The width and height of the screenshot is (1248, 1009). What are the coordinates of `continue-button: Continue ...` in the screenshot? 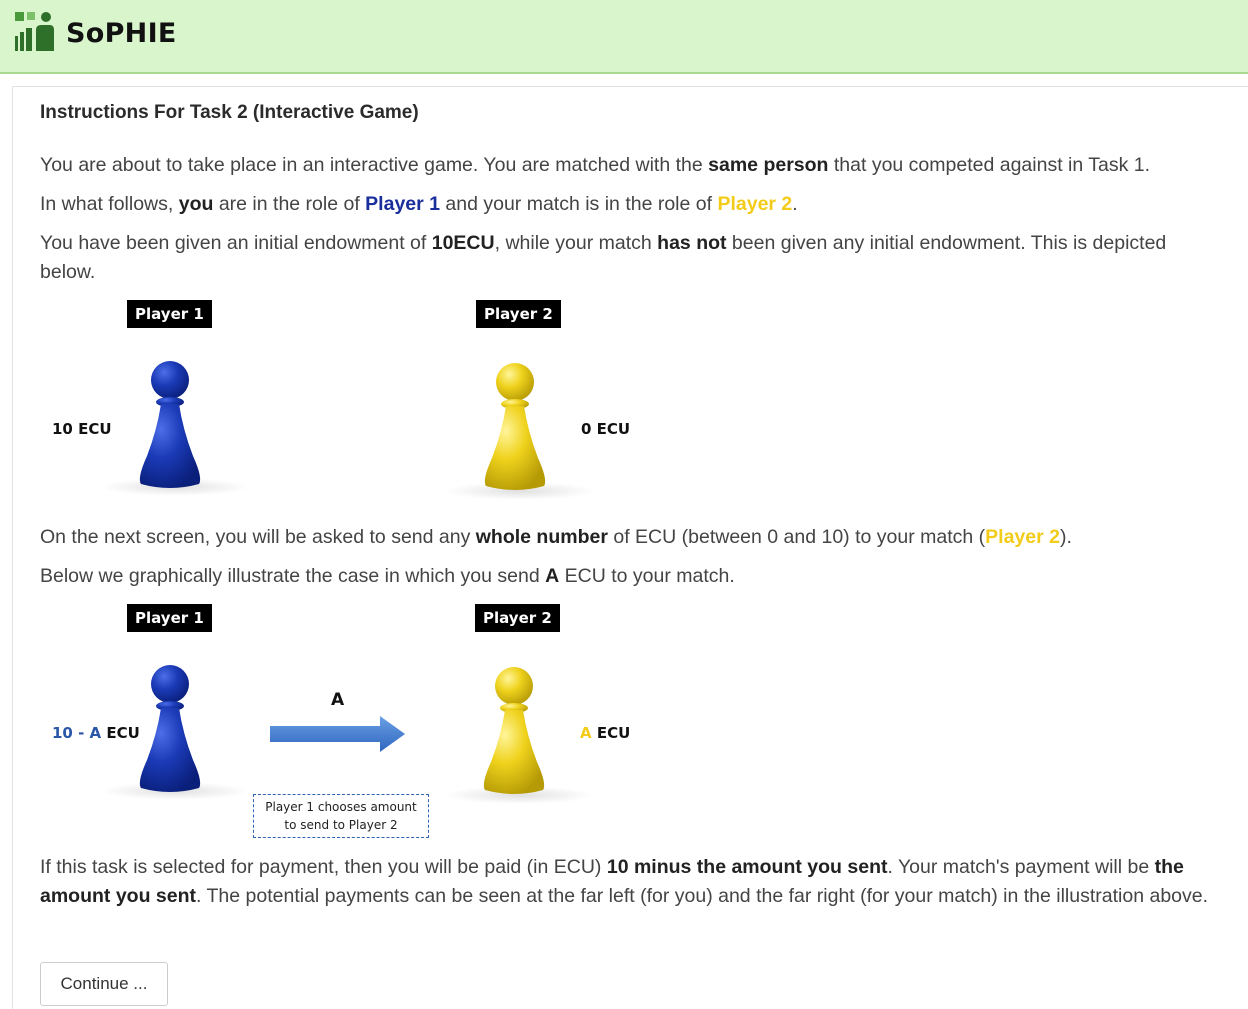 It's located at (104, 984).